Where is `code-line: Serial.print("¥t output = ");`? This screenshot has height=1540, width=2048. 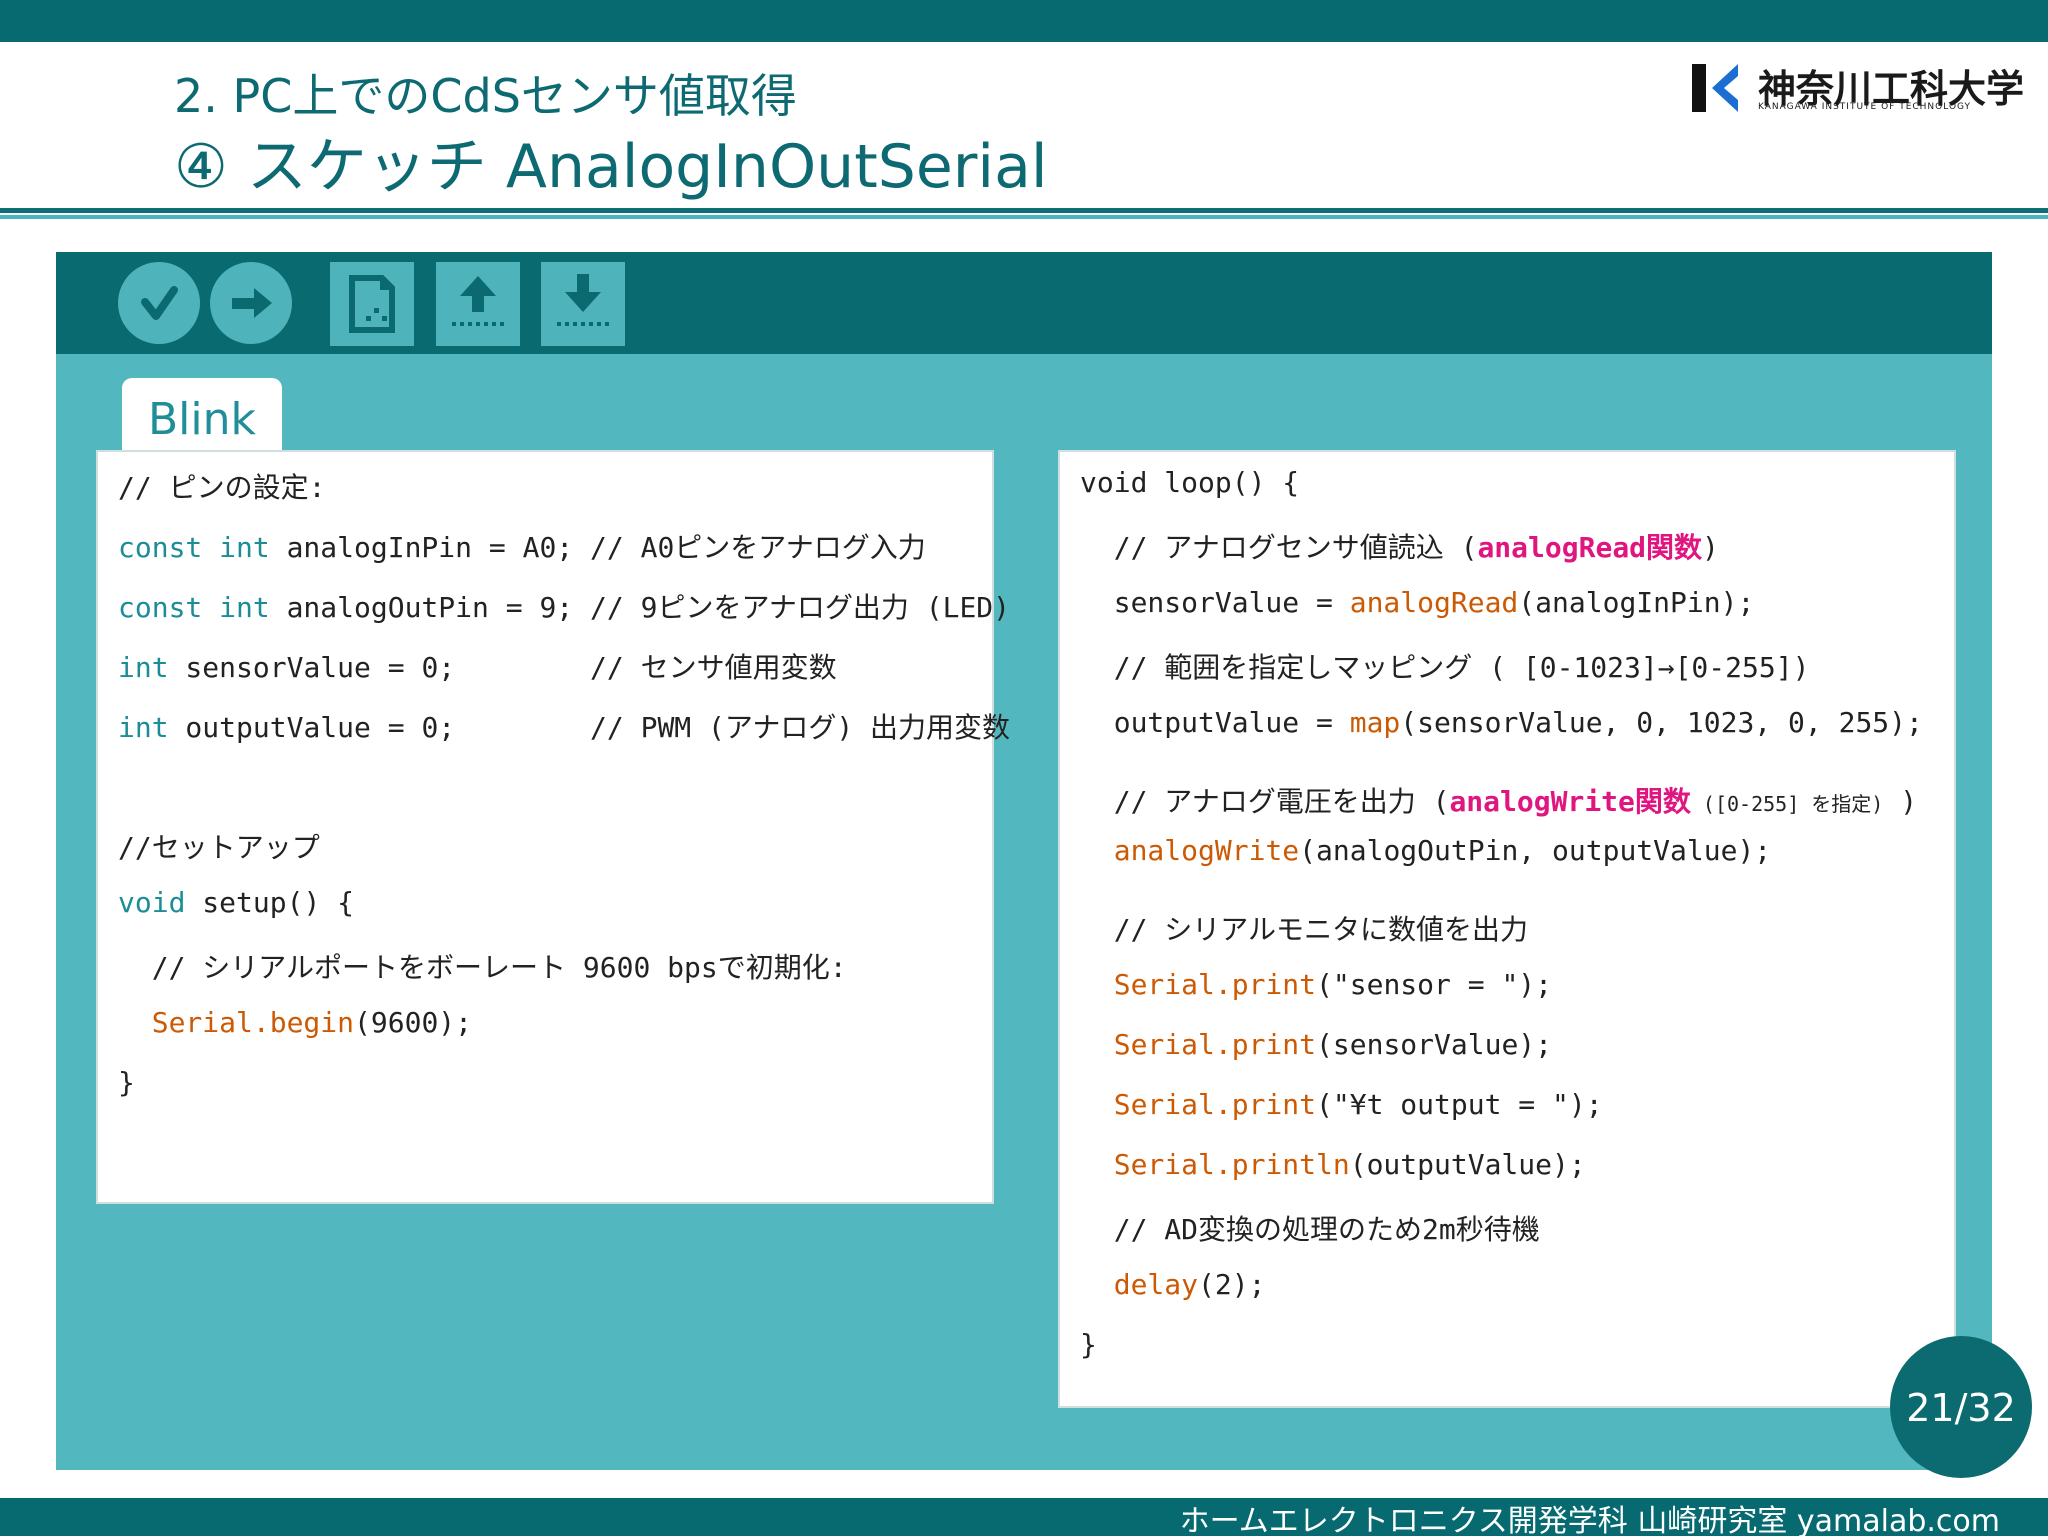
code-line: Serial.print("¥t output = "); is located at coordinates (1341, 1104).